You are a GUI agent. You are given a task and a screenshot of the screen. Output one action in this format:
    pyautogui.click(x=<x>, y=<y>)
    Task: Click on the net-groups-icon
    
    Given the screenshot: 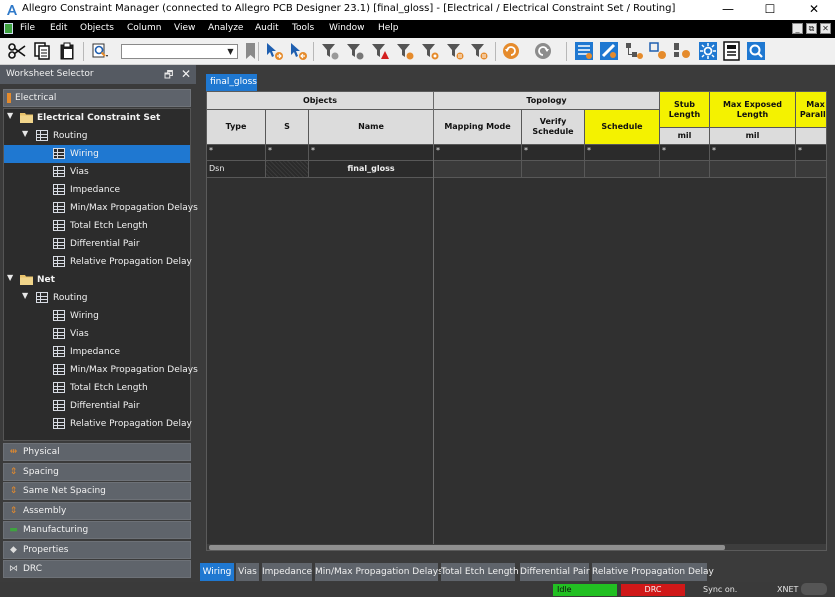 What is the action you would take?
    pyautogui.click(x=658, y=51)
    